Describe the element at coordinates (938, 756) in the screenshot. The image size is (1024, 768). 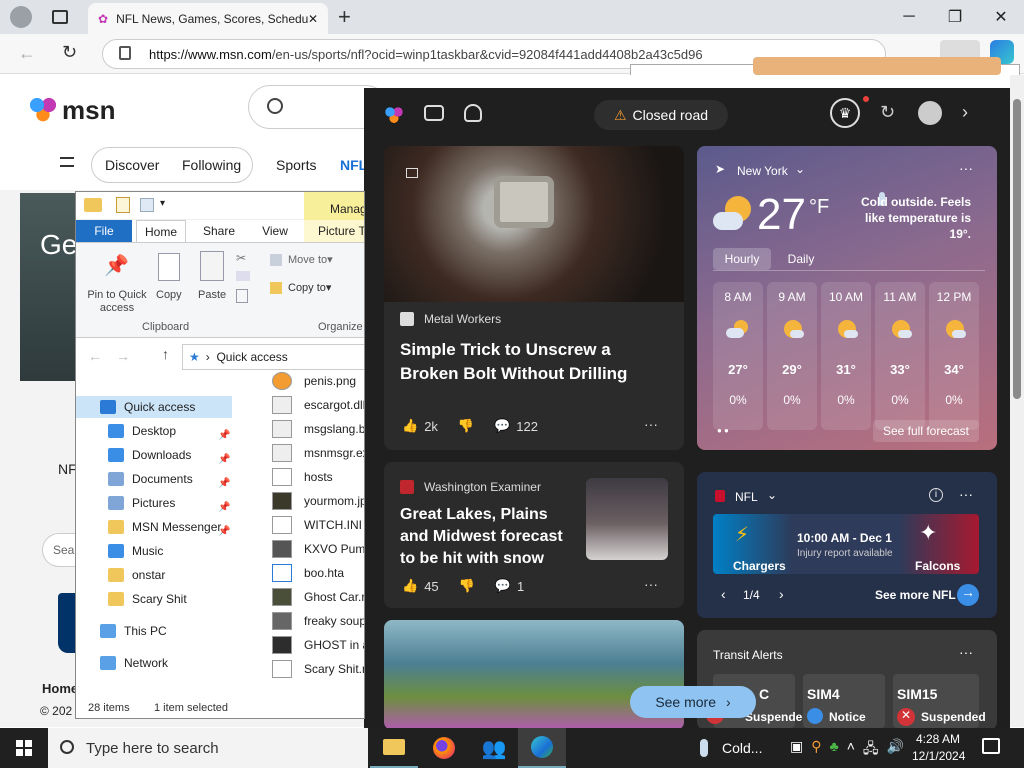
I see `taskbar-date: 12/1/2024` at that location.